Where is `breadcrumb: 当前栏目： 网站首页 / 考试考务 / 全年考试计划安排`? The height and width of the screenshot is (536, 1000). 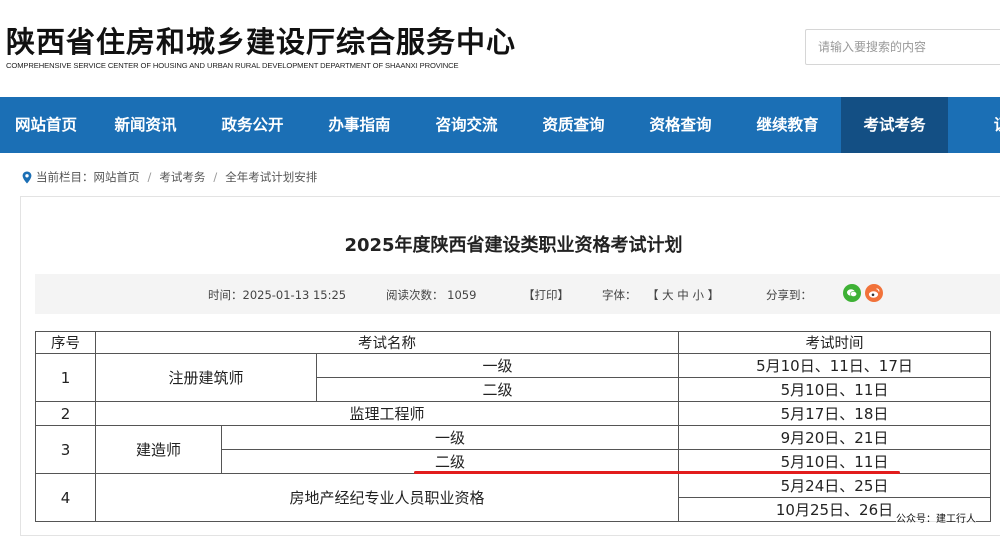 breadcrumb: 当前栏目： 网站首页 / 考试考务 / 全年考试计划安排 is located at coordinates (169, 177).